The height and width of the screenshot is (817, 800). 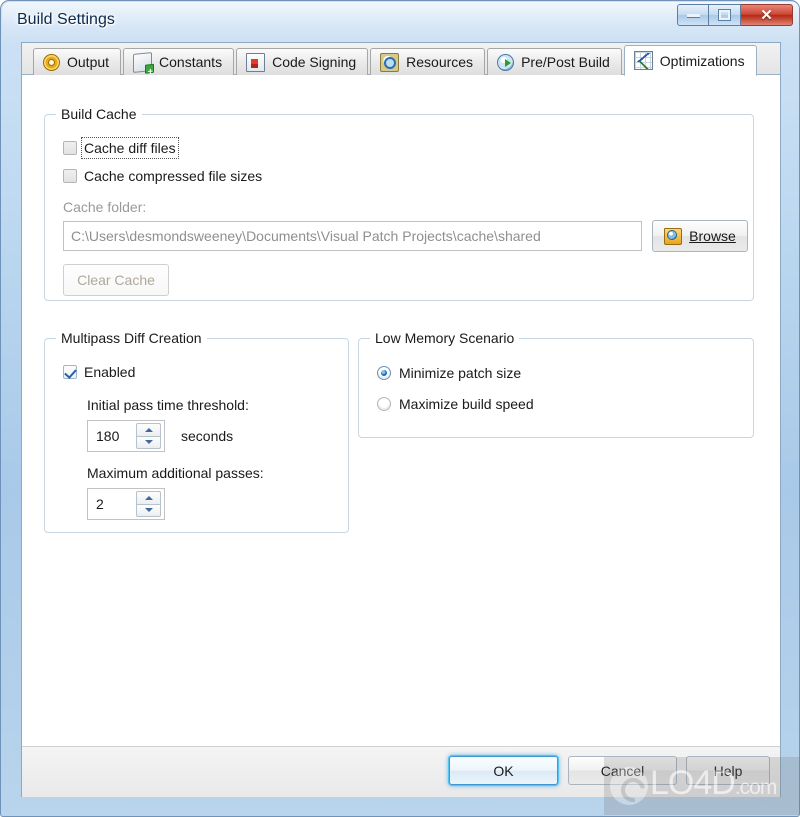 What do you see at coordinates (390, 62) in the screenshot?
I see `magnifier-icon` at bounding box center [390, 62].